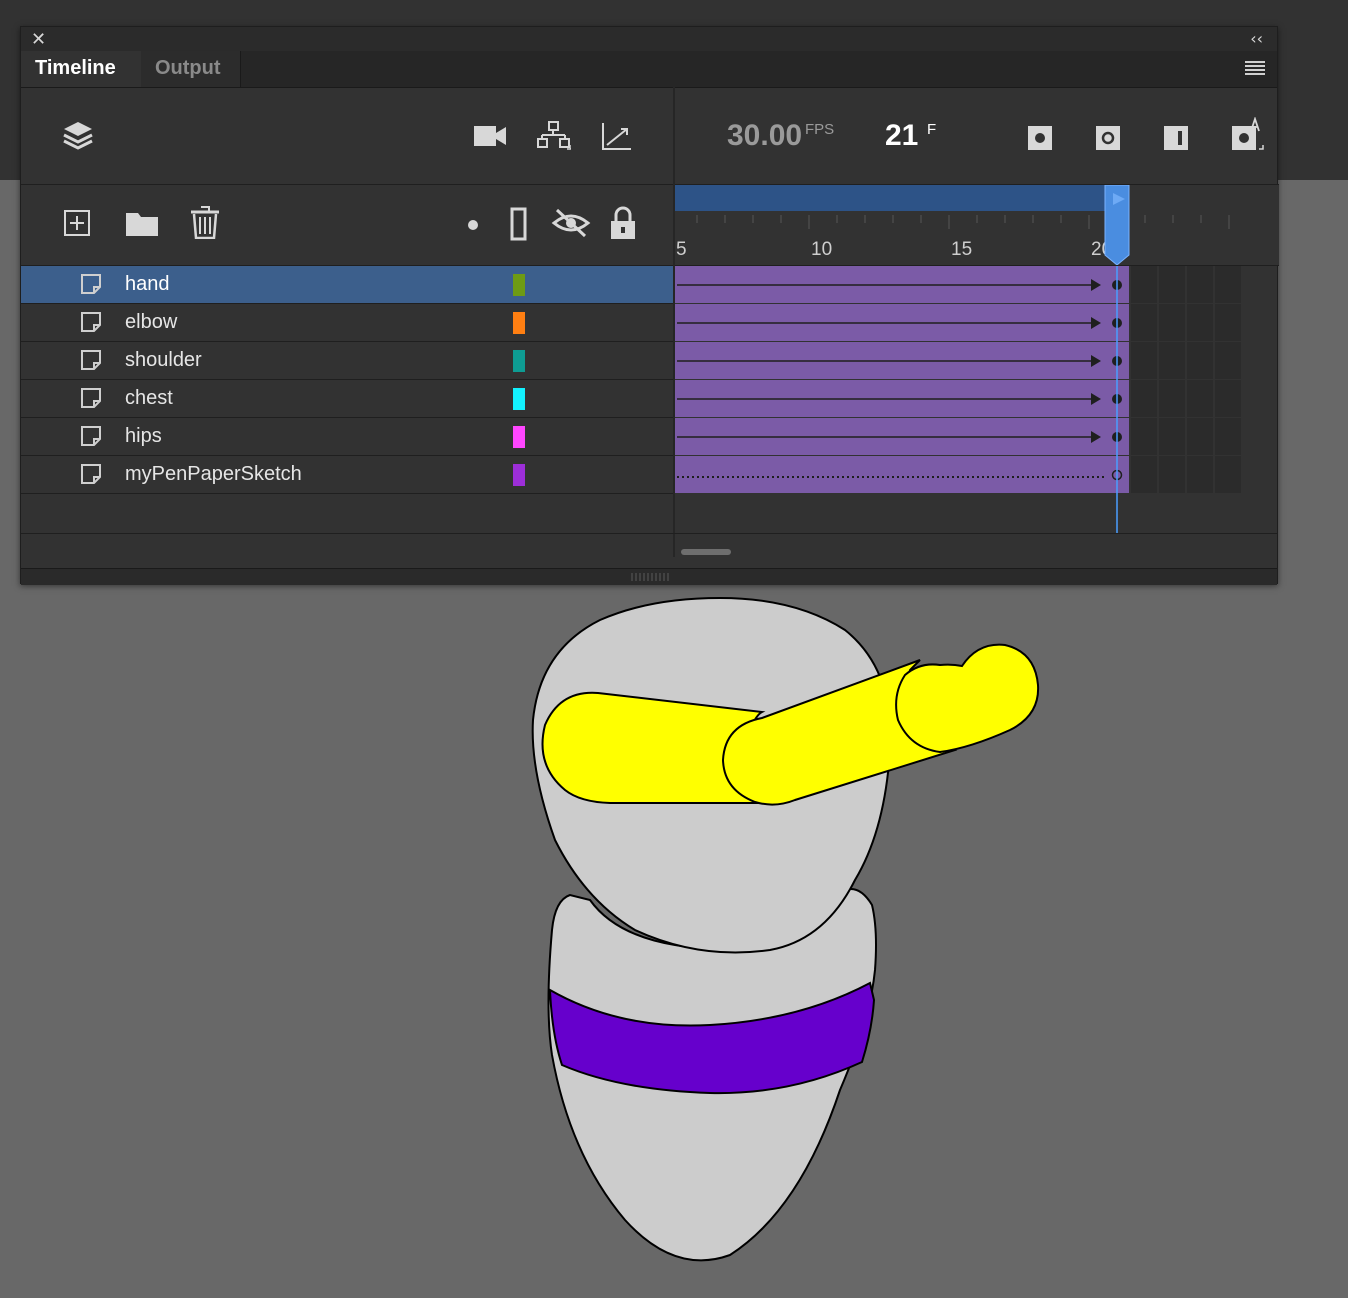 This screenshot has height=1298, width=1348. I want to click on layer-name: shoulder, so click(163, 360).